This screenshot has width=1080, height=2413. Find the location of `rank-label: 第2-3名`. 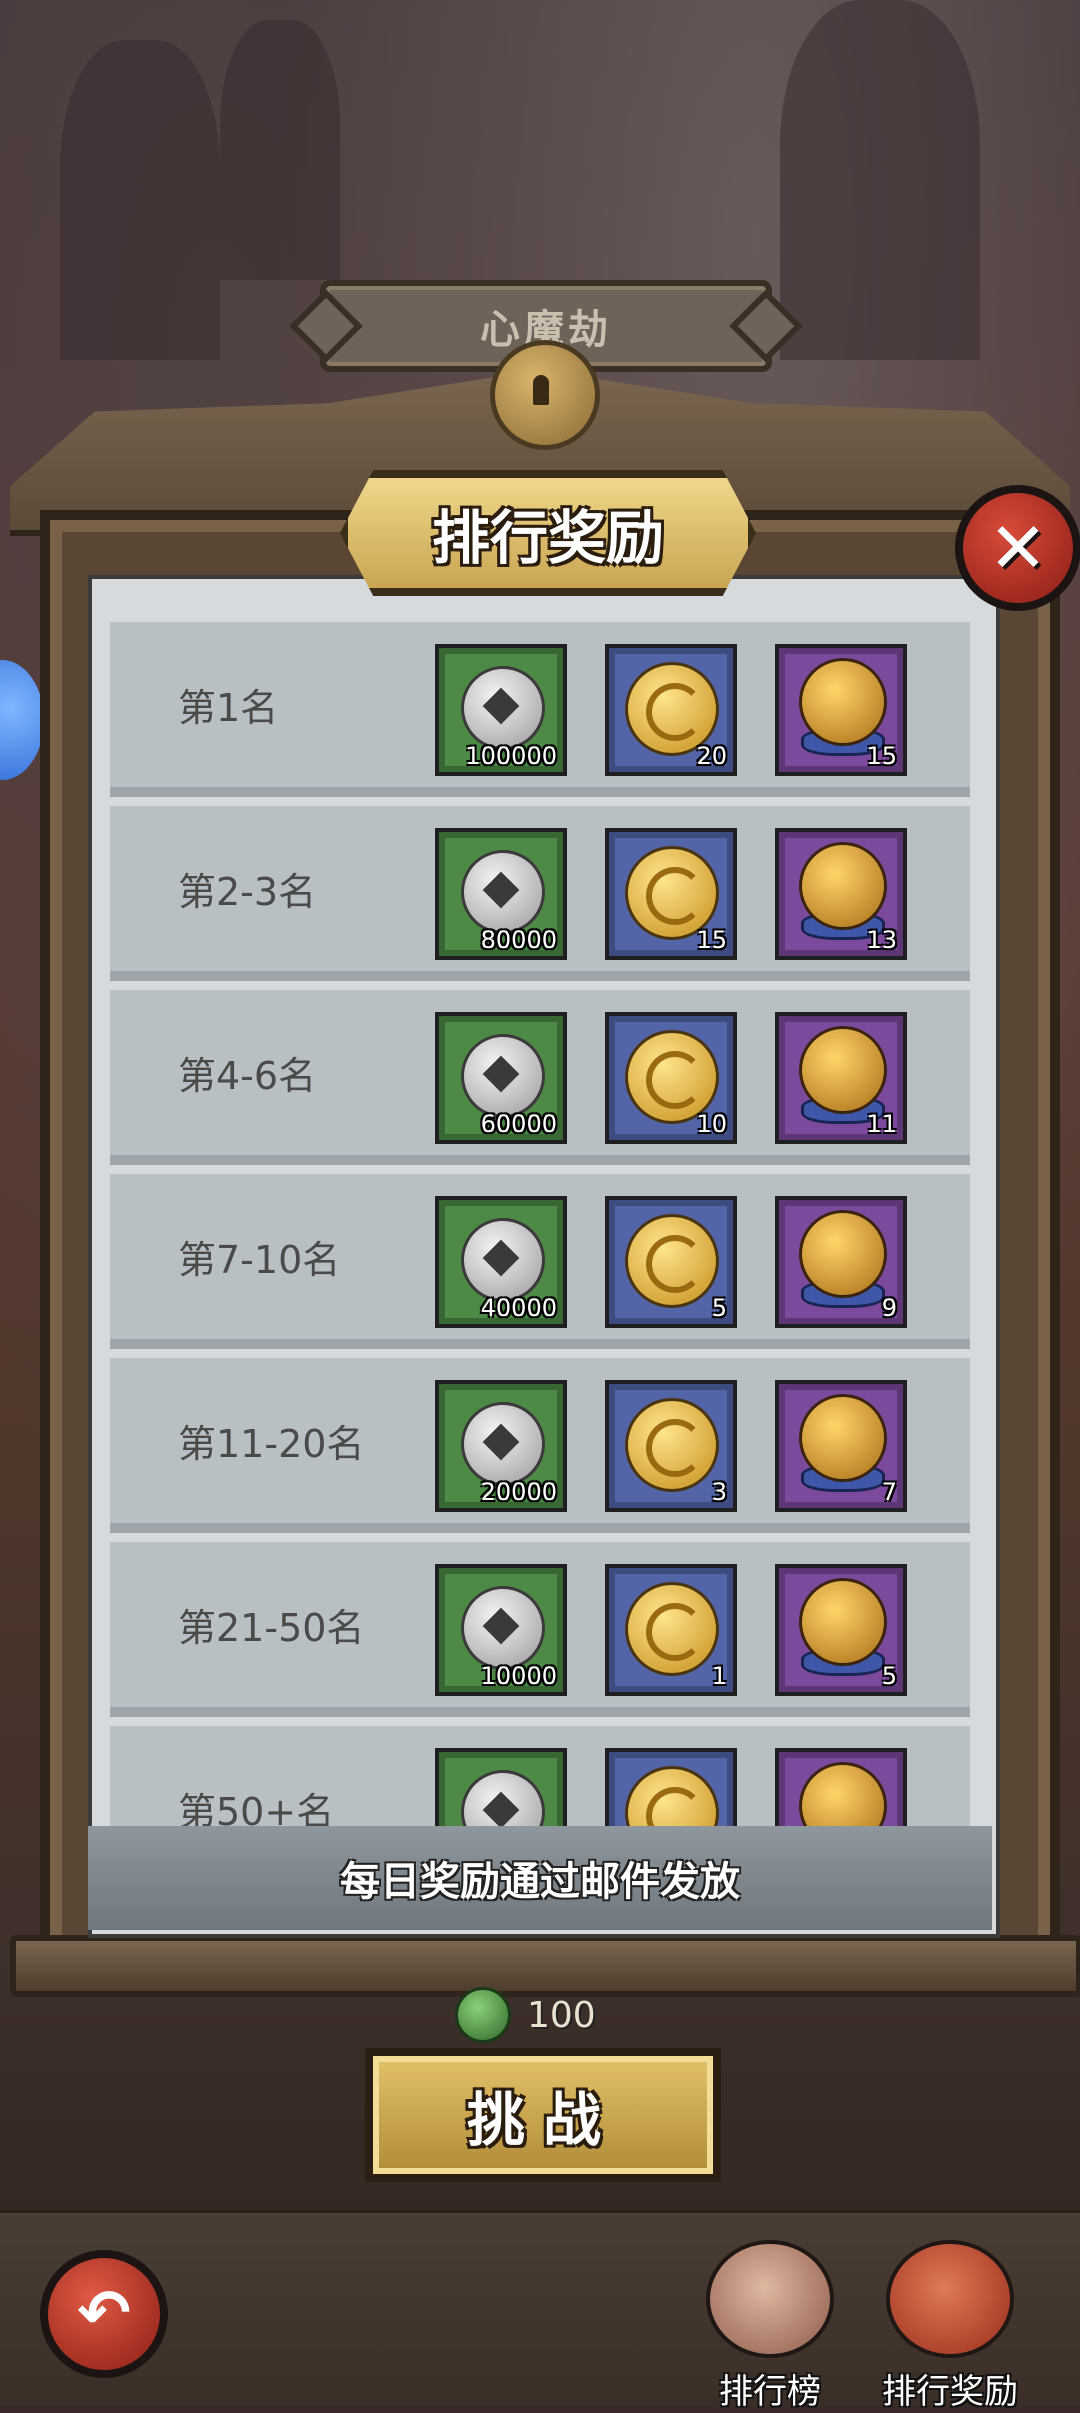

rank-label: 第2-3名 is located at coordinates (247, 892).